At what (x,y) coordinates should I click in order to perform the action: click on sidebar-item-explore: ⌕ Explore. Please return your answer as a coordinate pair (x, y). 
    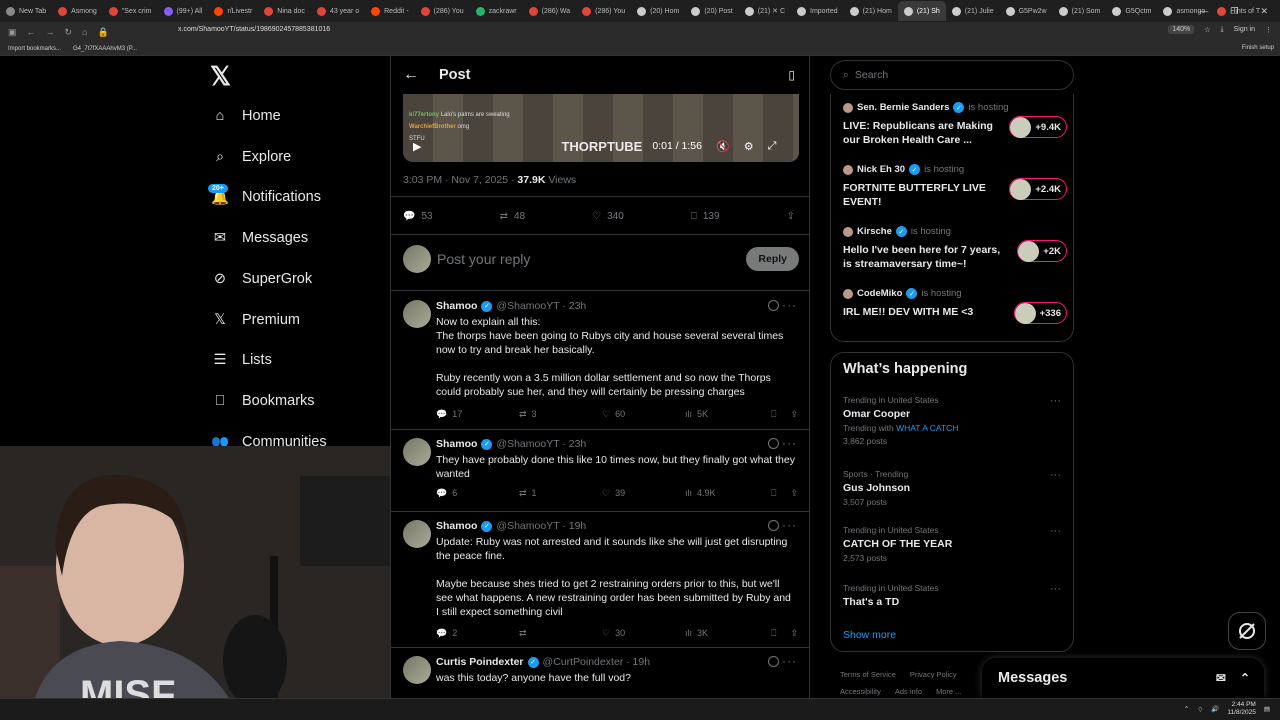
    Looking at the image, I should click on (250, 157).